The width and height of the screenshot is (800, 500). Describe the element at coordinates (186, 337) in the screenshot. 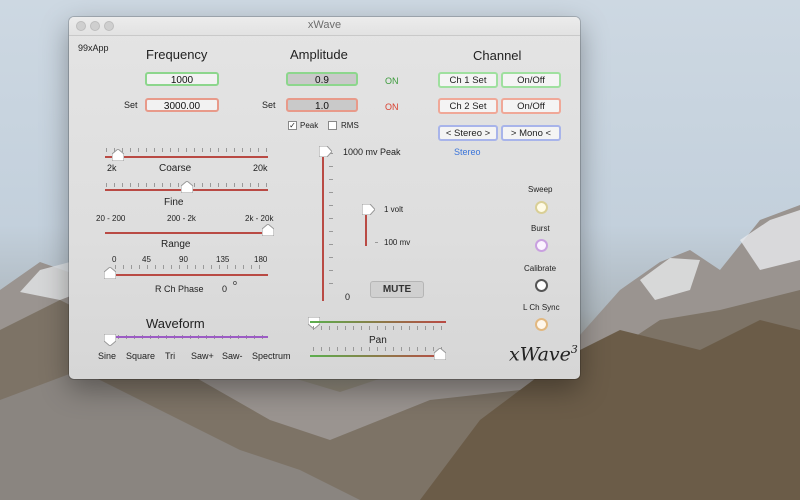

I see `waveform-slider-track` at that location.